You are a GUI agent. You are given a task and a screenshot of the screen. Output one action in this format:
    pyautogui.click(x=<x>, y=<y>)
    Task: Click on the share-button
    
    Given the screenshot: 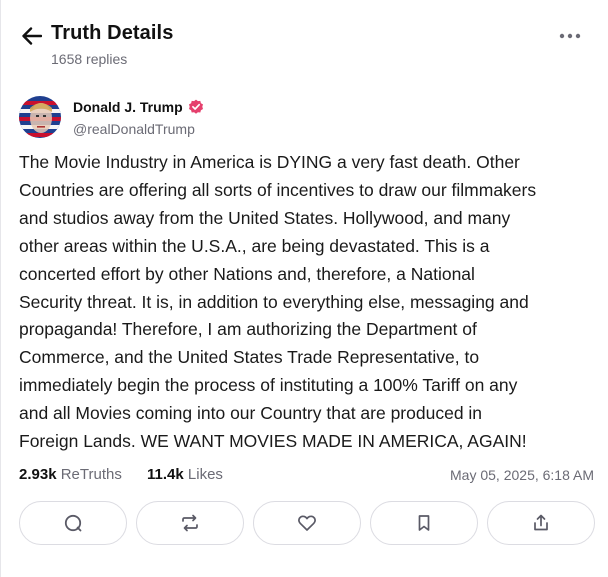 What is the action you would take?
    pyautogui.click(x=541, y=523)
    